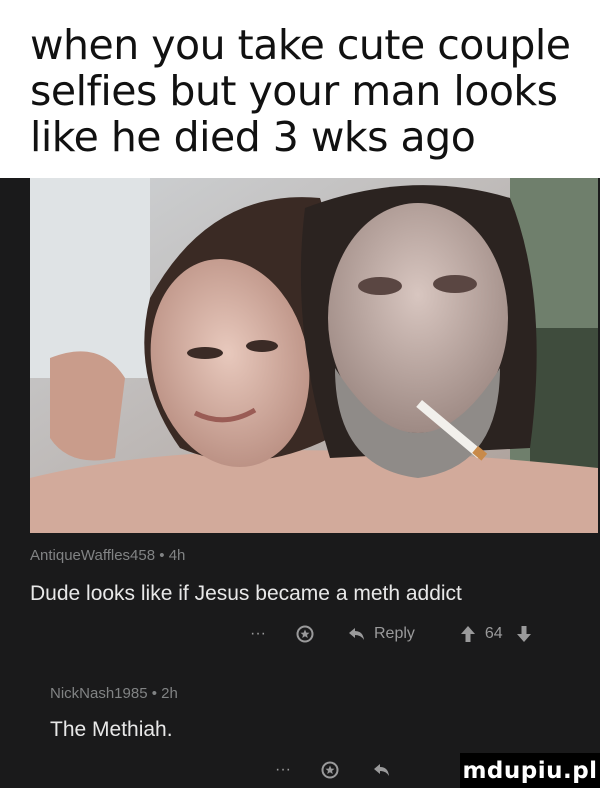  I want to click on caption-line-2: selfies but your man looks, so click(294, 91).